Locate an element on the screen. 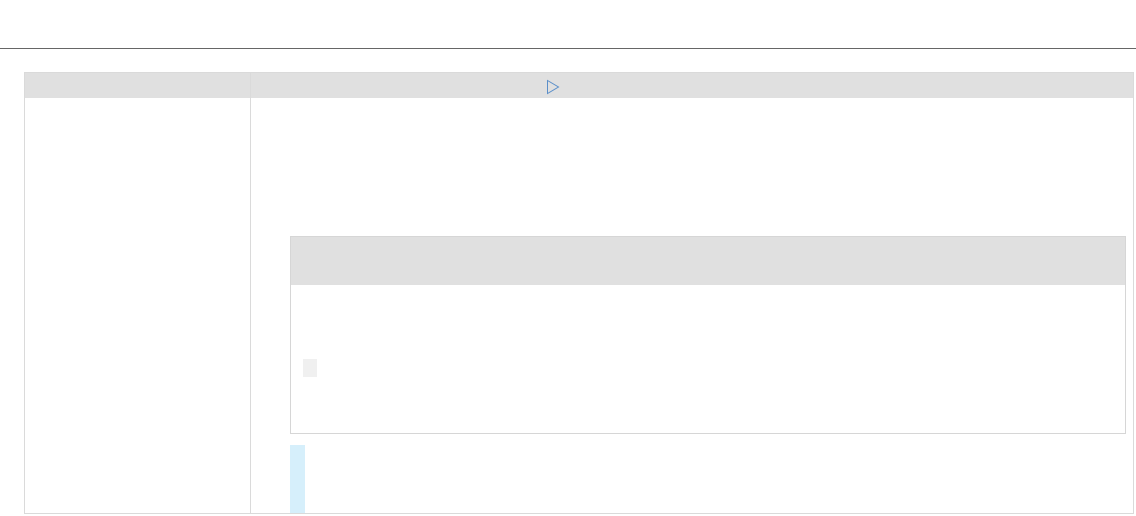 The width and height of the screenshot is (1136, 516). play-outline-icon is located at coordinates (553, 87).